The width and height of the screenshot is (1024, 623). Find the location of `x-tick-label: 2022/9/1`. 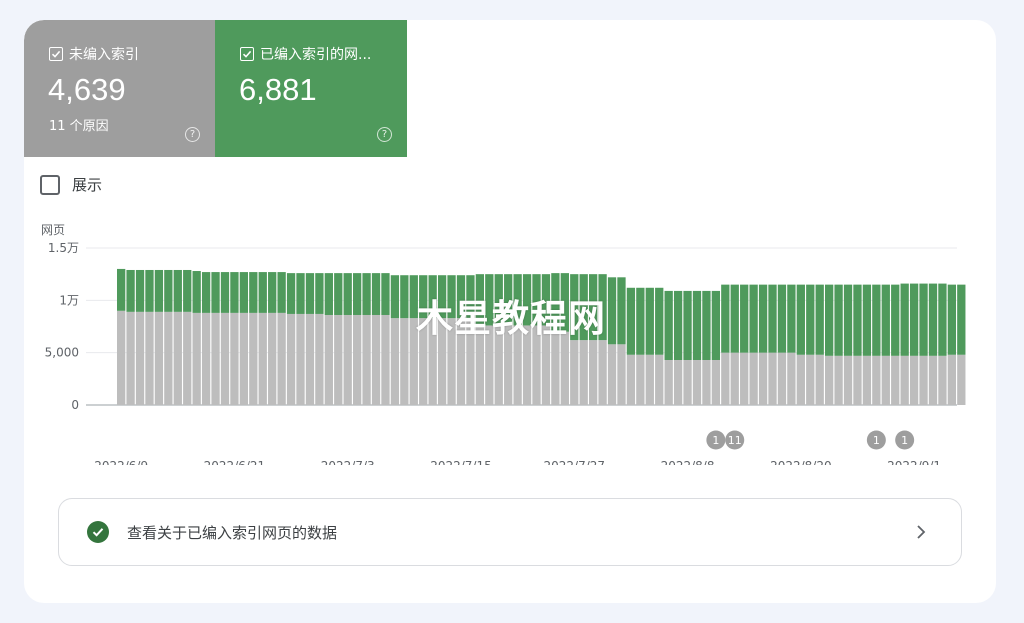

x-tick-label: 2022/9/1 is located at coordinates (914, 462).